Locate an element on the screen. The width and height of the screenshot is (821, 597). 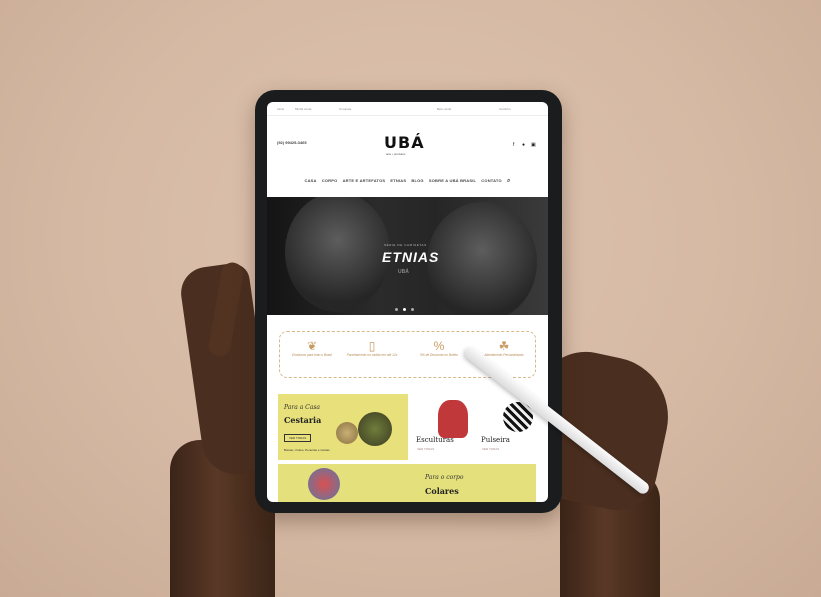
discount-icon: % is located at coordinates (439, 346).